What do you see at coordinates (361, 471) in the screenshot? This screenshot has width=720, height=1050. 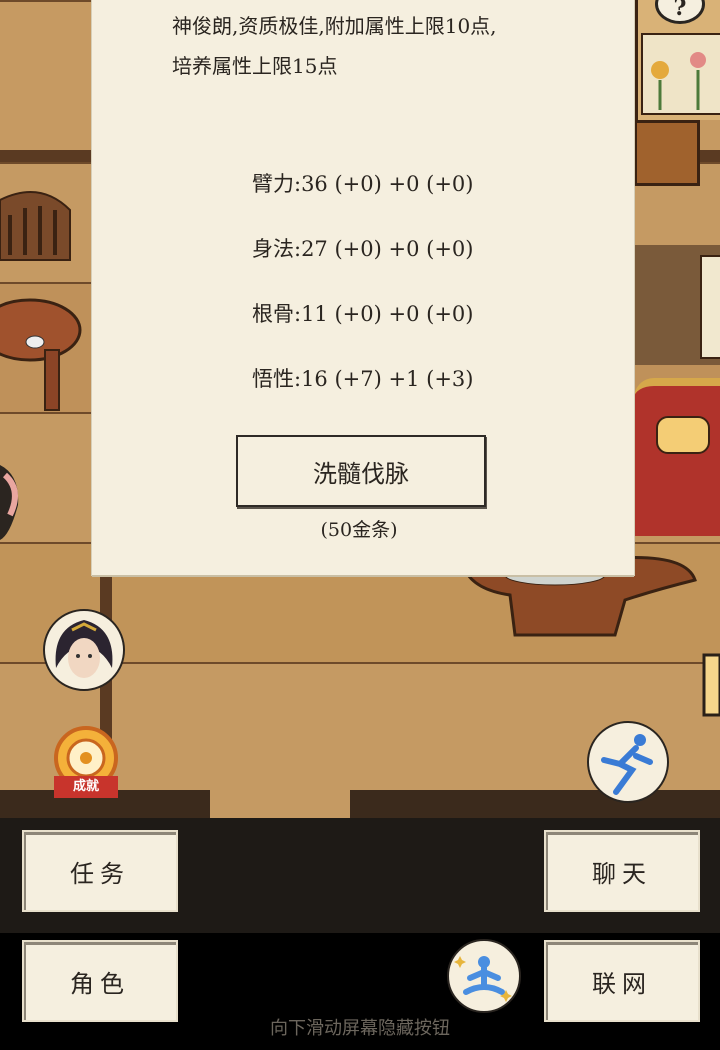 I see `wash-marrow-button: 洗髓伐脉` at bounding box center [361, 471].